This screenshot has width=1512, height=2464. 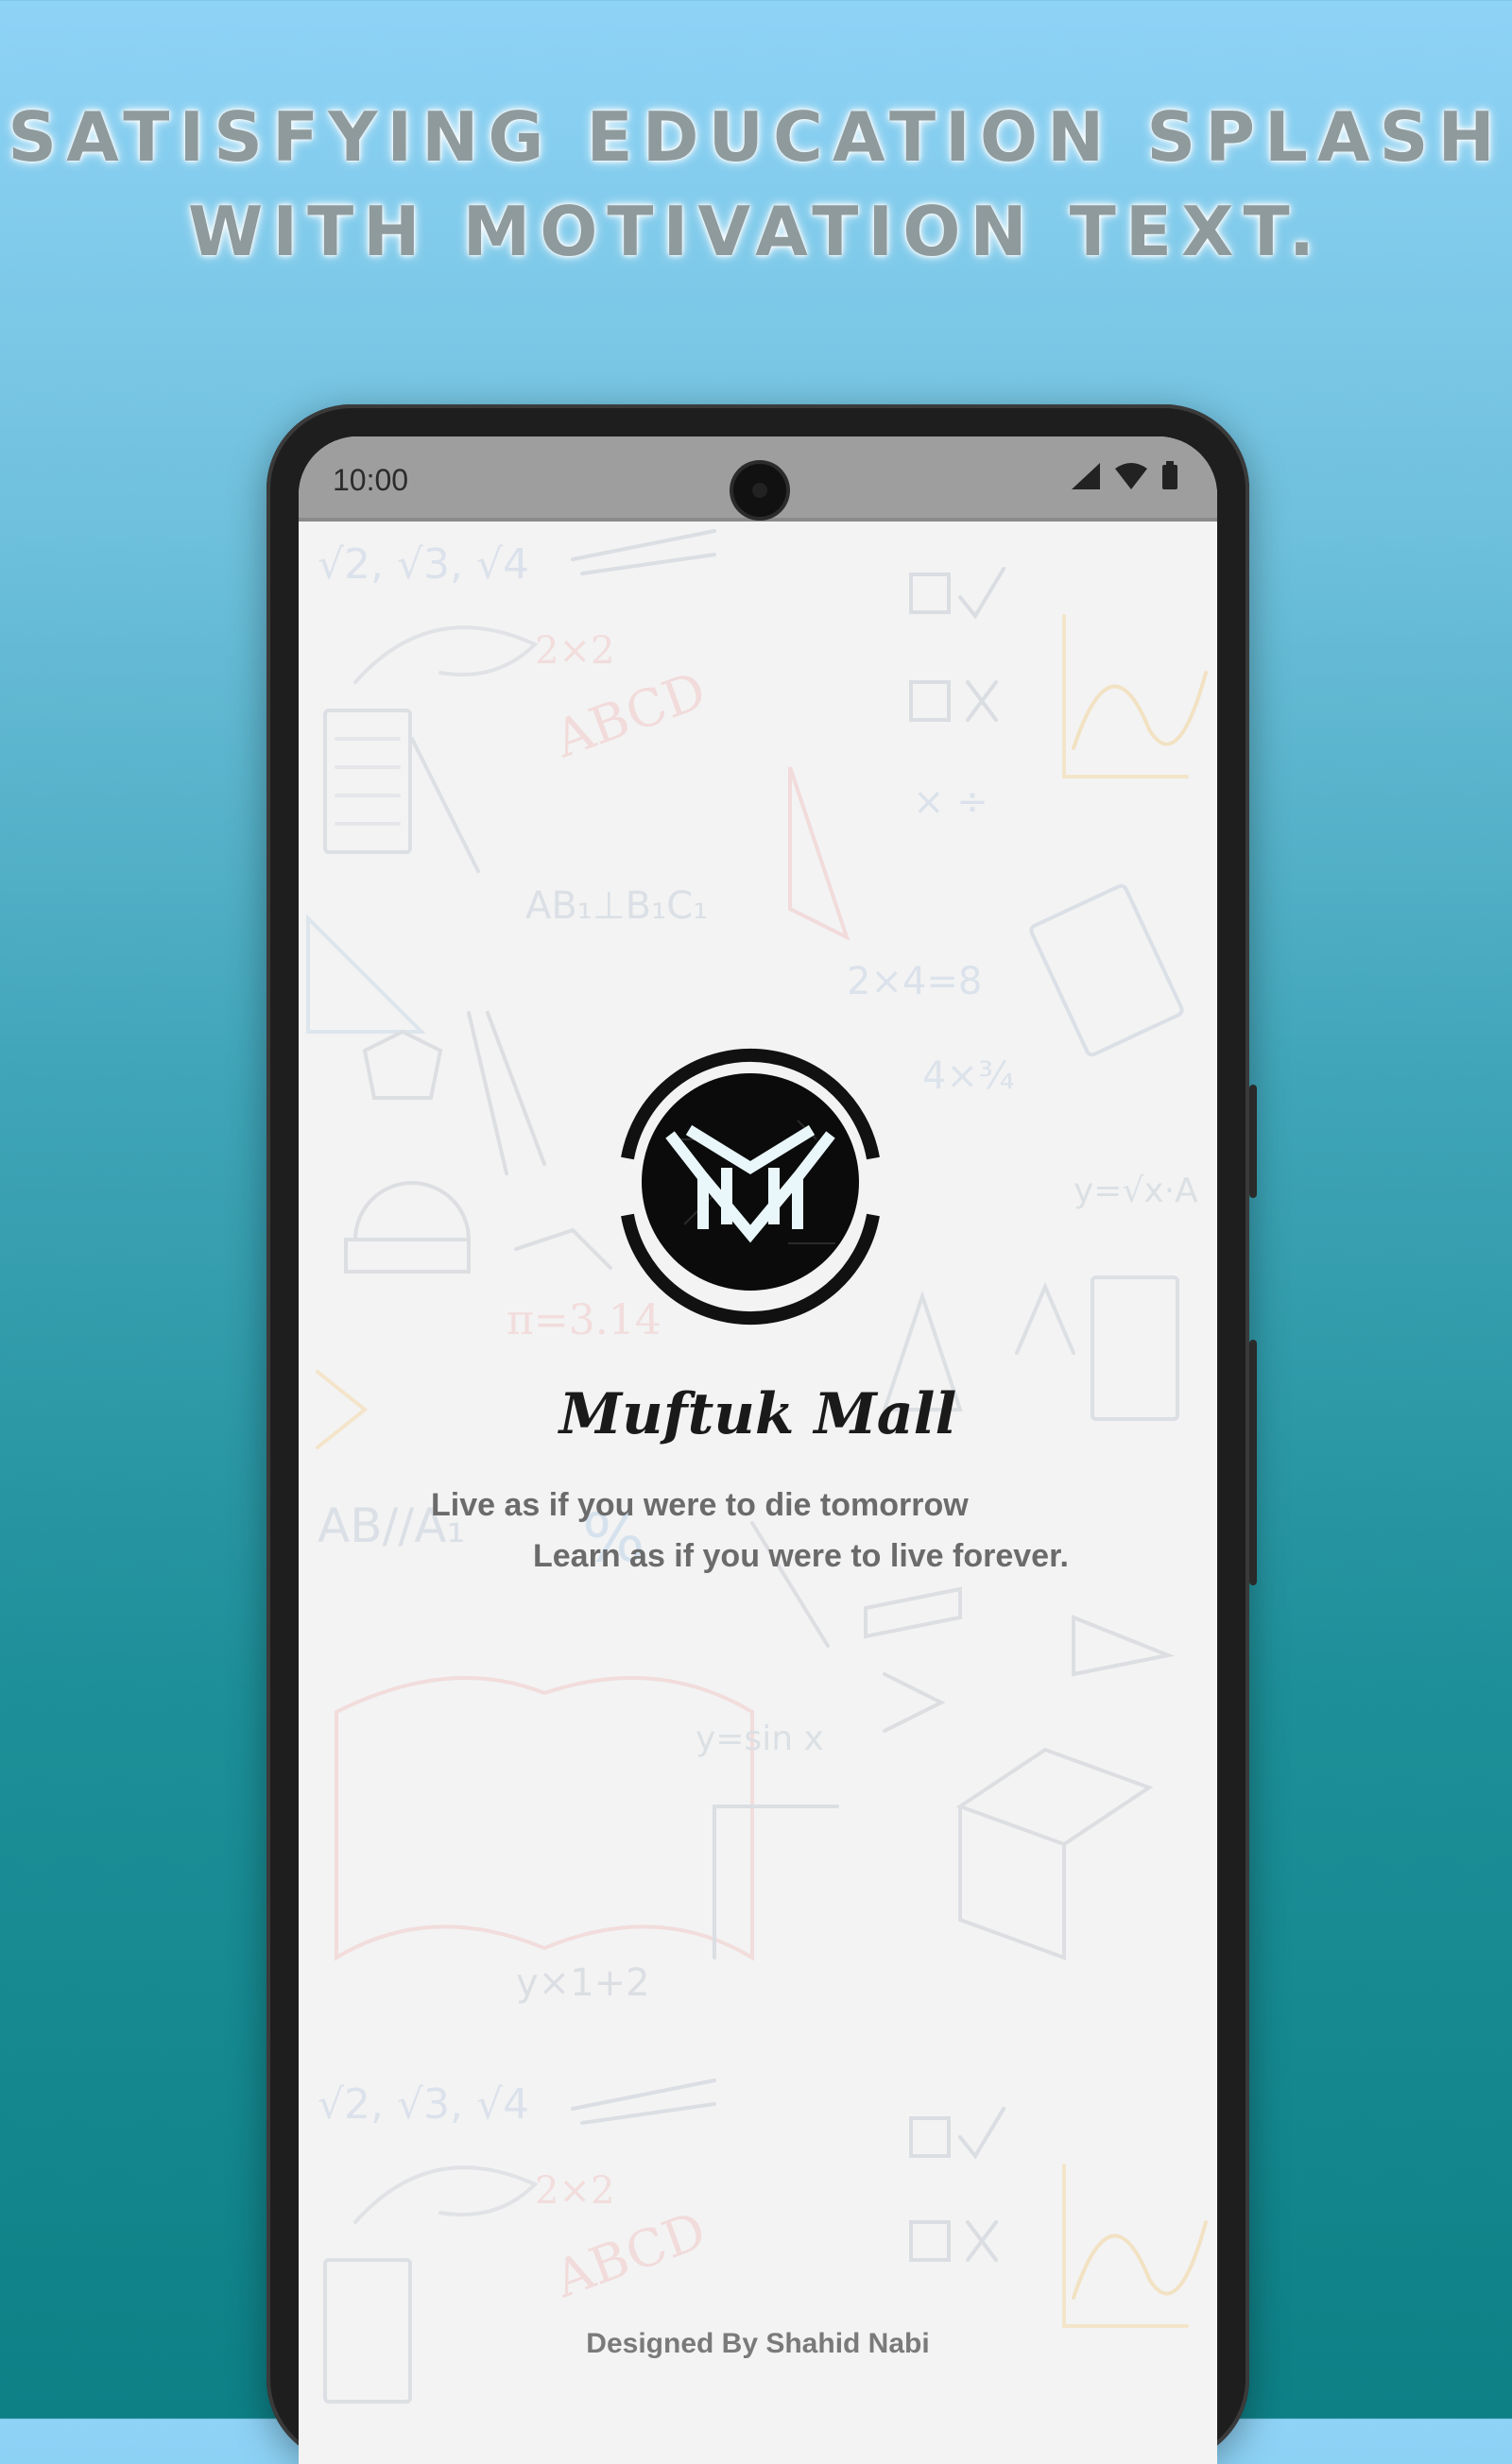 I want to click on power-button, so click(x=1253, y=1141).